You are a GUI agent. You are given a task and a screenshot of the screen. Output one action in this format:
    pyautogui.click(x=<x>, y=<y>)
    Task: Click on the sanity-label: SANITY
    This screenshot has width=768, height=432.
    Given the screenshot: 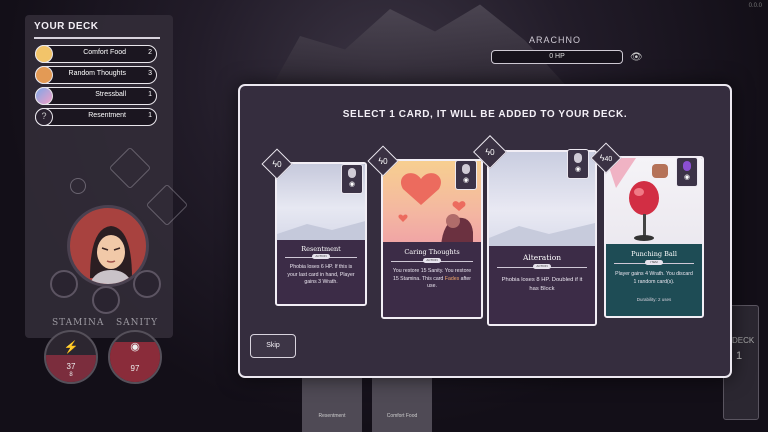 What is the action you would take?
    pyautogui.click(x=137, y=323)
    